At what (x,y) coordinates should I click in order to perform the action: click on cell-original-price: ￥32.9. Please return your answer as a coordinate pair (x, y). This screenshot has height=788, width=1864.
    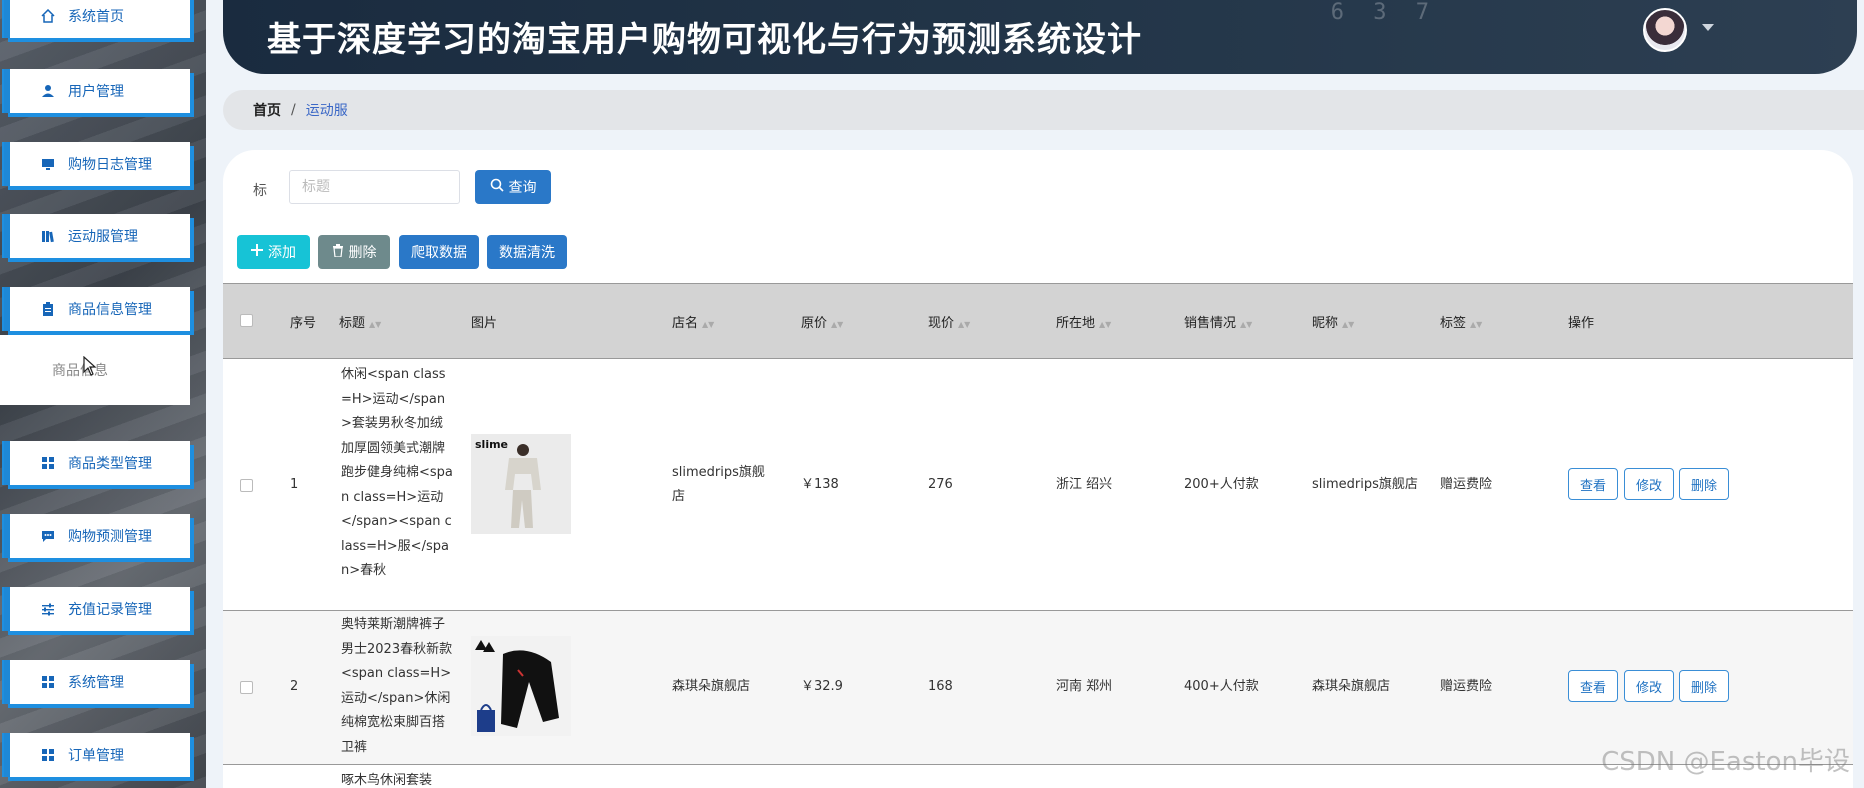
    Looking at the image, I should click on (822, 686).